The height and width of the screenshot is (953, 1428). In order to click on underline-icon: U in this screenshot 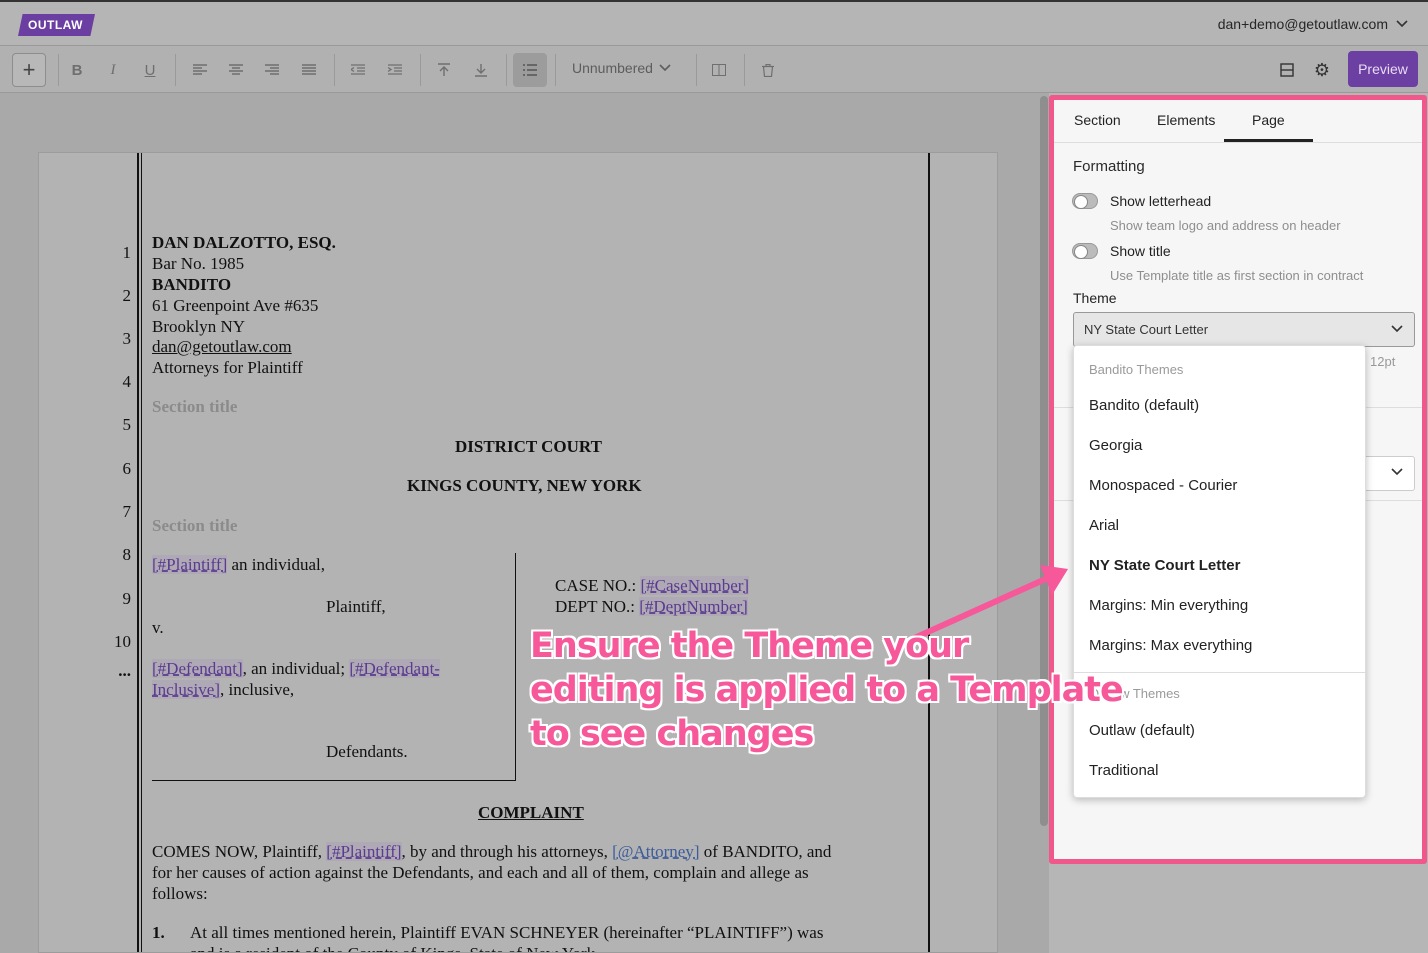, I will do `click(150, 70)`.